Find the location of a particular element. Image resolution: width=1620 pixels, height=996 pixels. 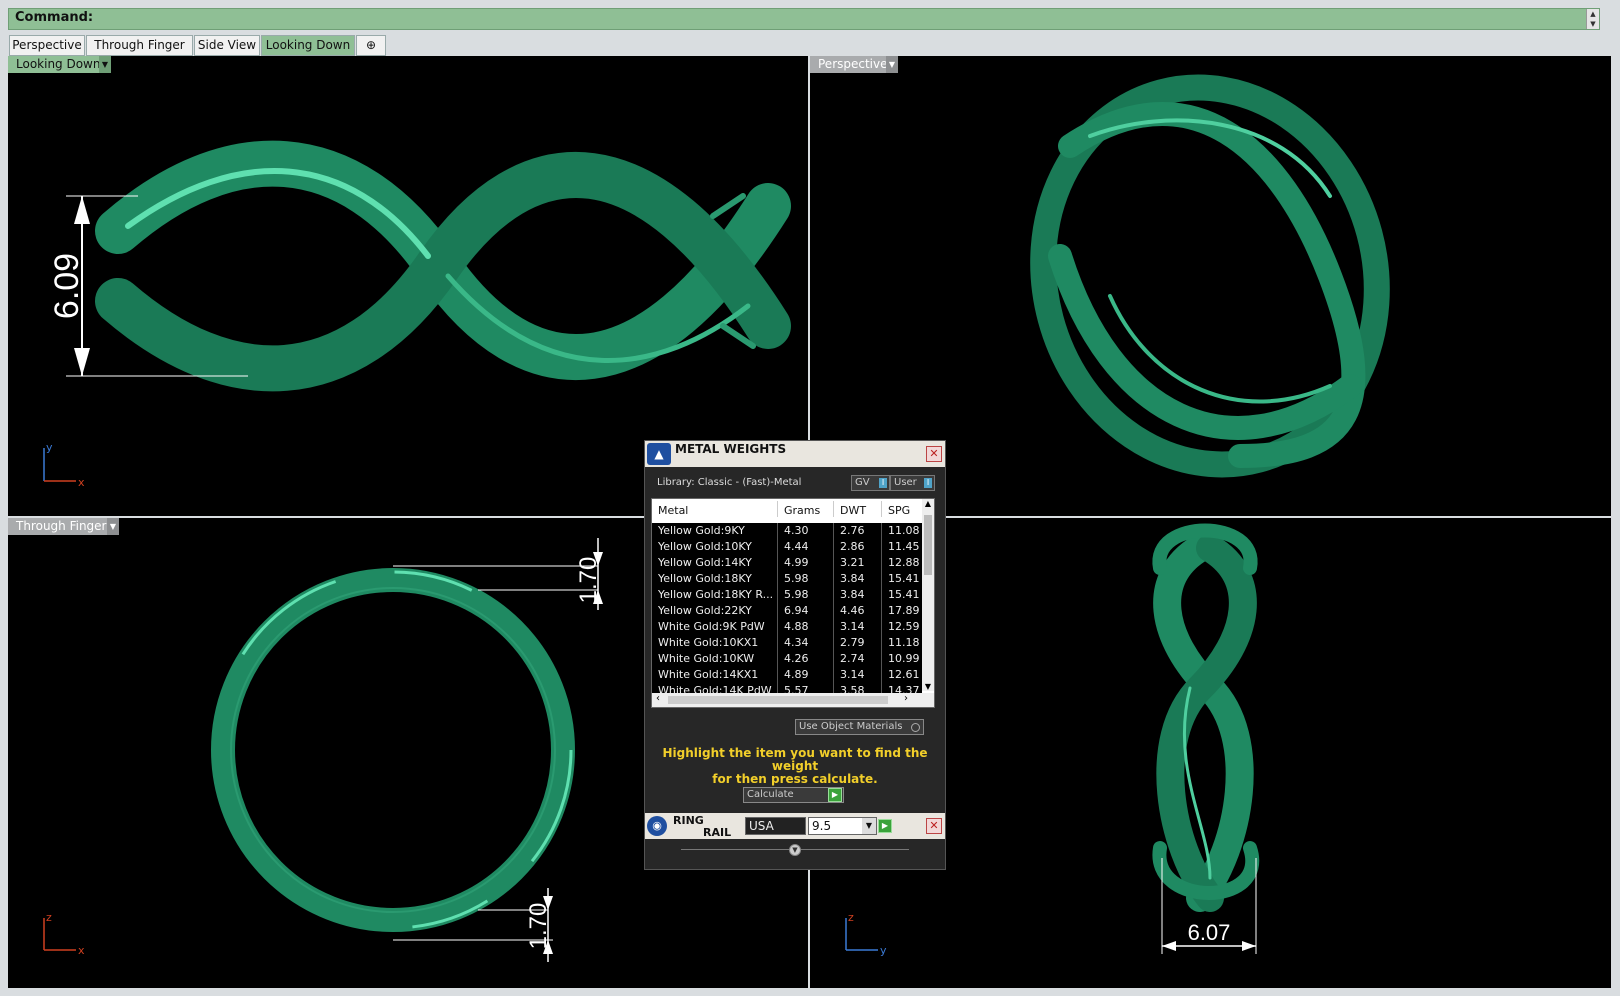

dimension-bottom: 1.70 is located at coordinates (538, 926).